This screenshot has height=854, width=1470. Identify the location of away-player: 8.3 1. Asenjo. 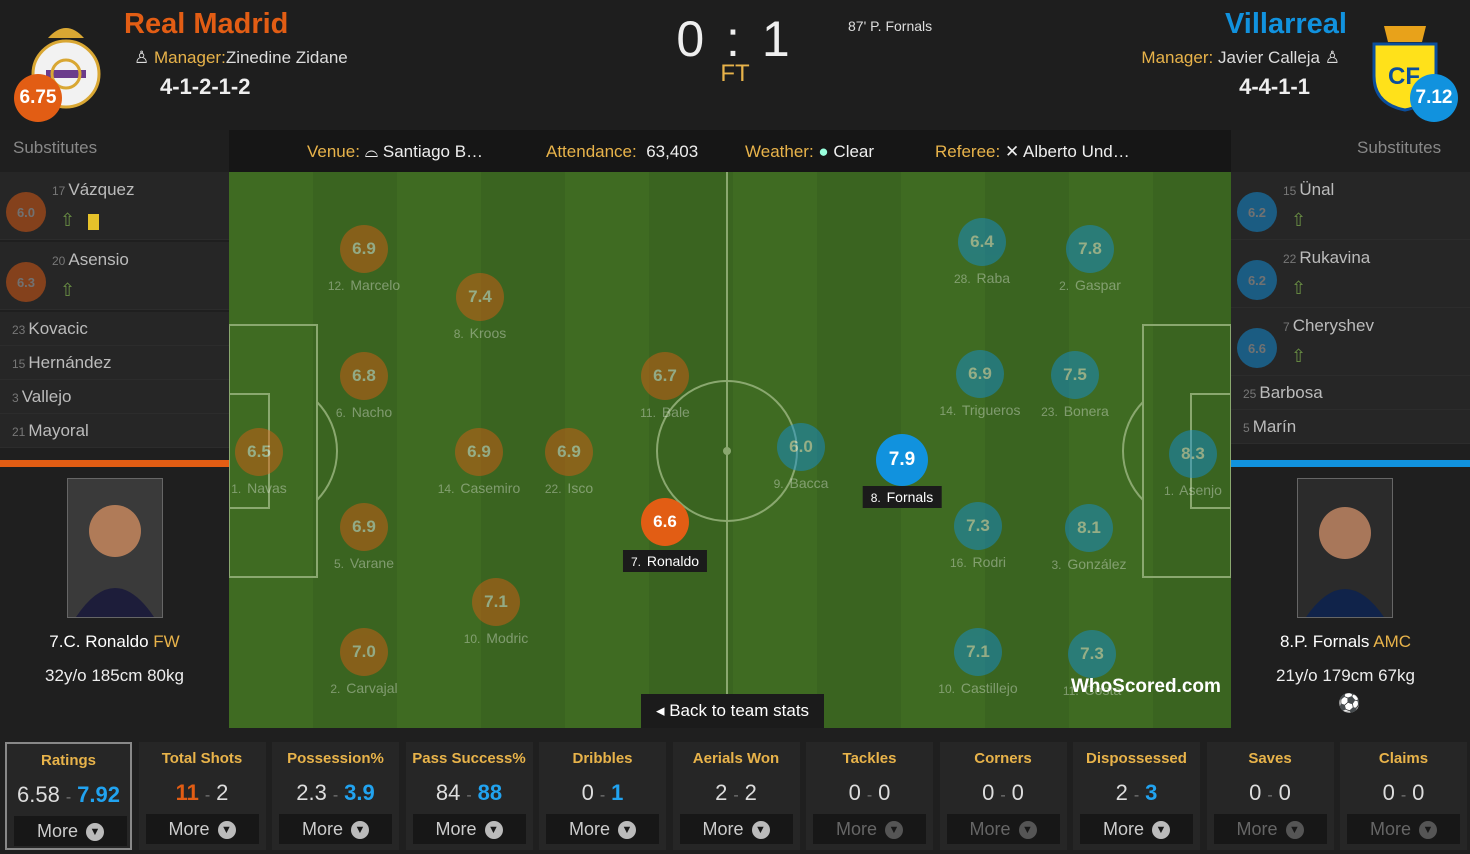
(1182, 465).